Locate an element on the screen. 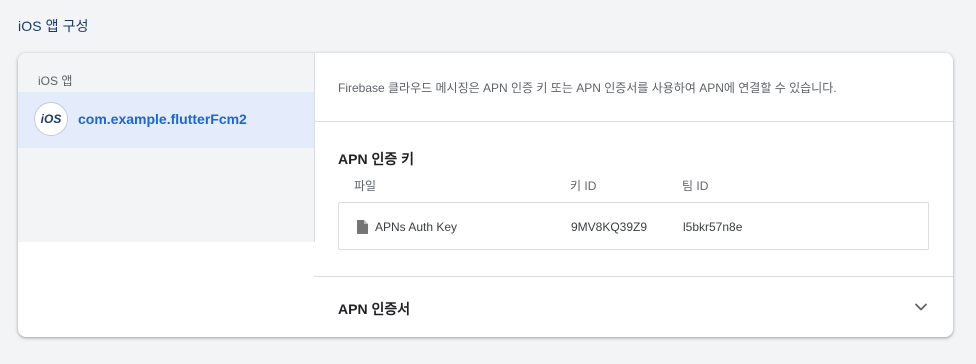 The height and width of the screenshot is (364, 976). auth-team-id: l5bkr57n8e is located at coordinates (713, 227).